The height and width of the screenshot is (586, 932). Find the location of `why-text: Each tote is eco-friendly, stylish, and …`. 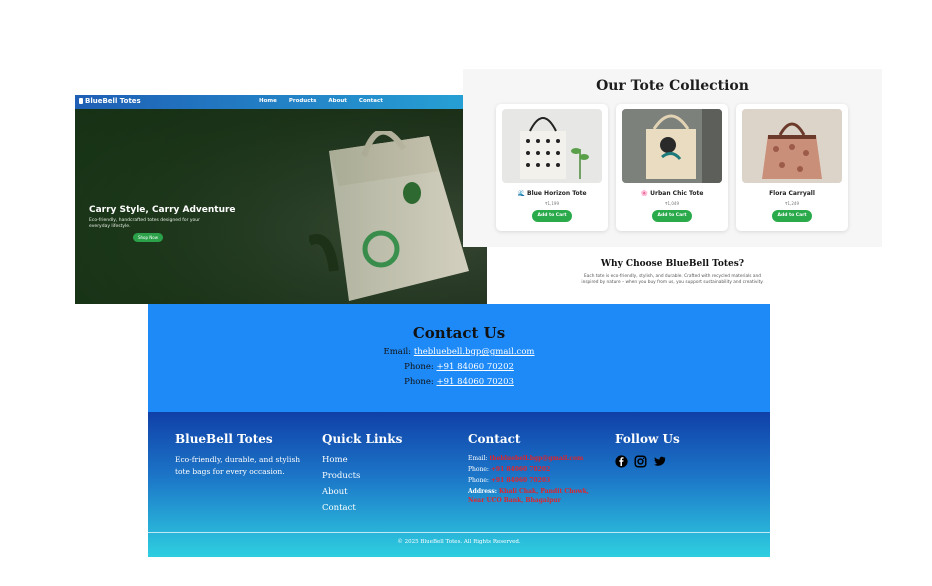

why-text: Each tote is eco-friendly, stylish, and … is located at coordinates (672, 279).